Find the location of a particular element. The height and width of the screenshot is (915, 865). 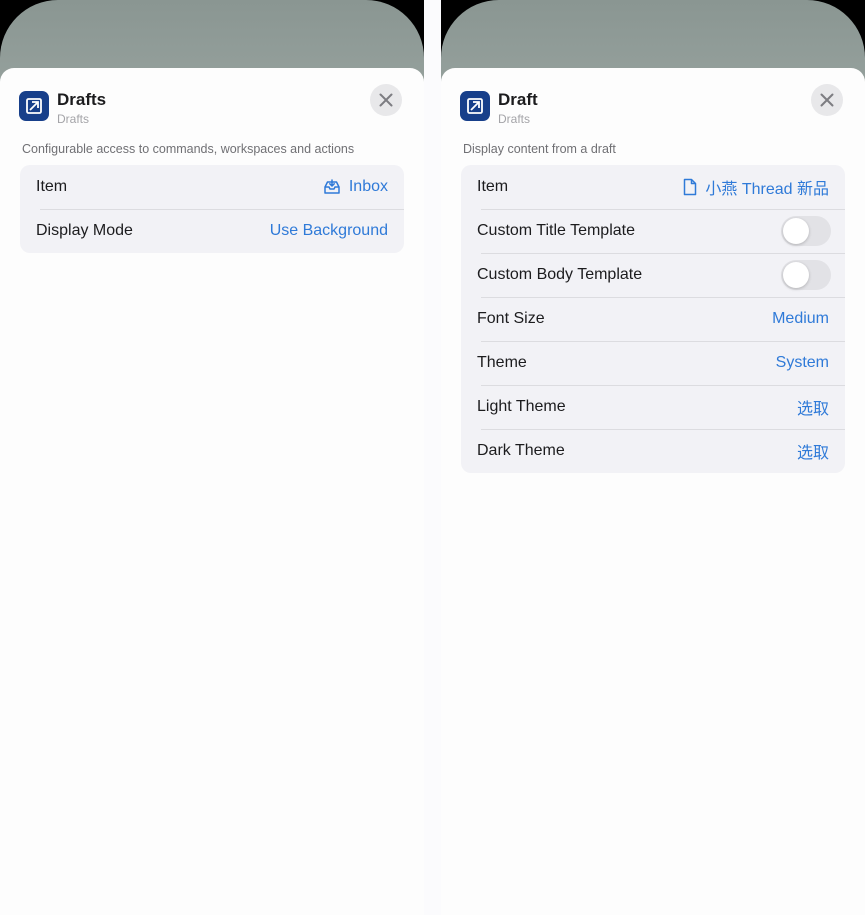

settings-group: Item Inbox Display Mode Use Background is located at coordinates (212, 209).